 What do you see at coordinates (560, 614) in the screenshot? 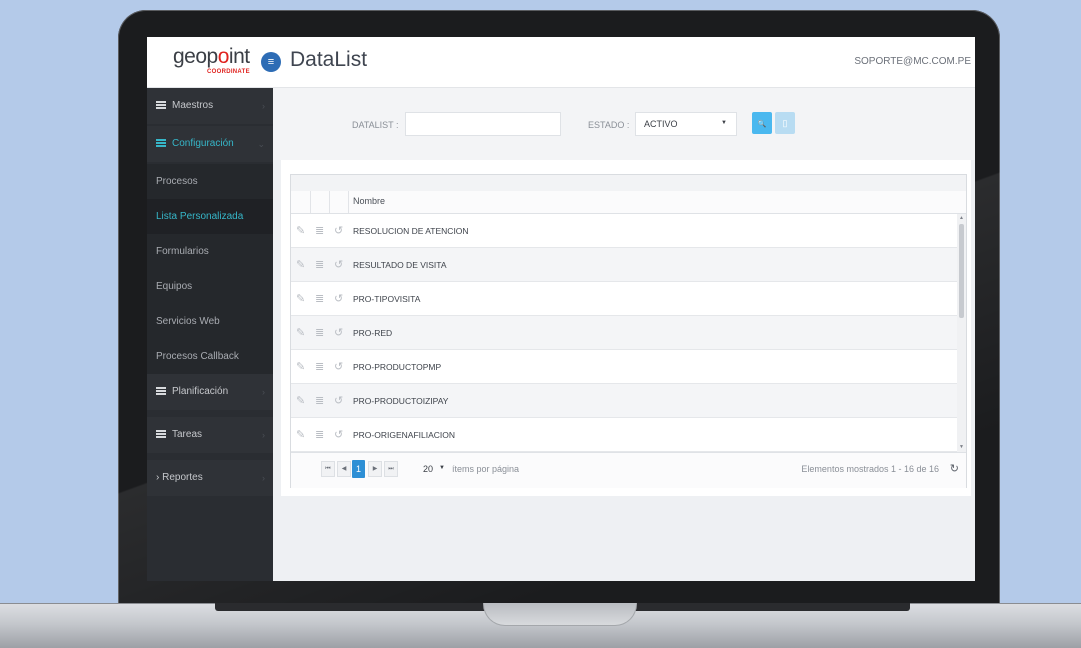
I see `laptop-notch` at bounding box center [560, 614].